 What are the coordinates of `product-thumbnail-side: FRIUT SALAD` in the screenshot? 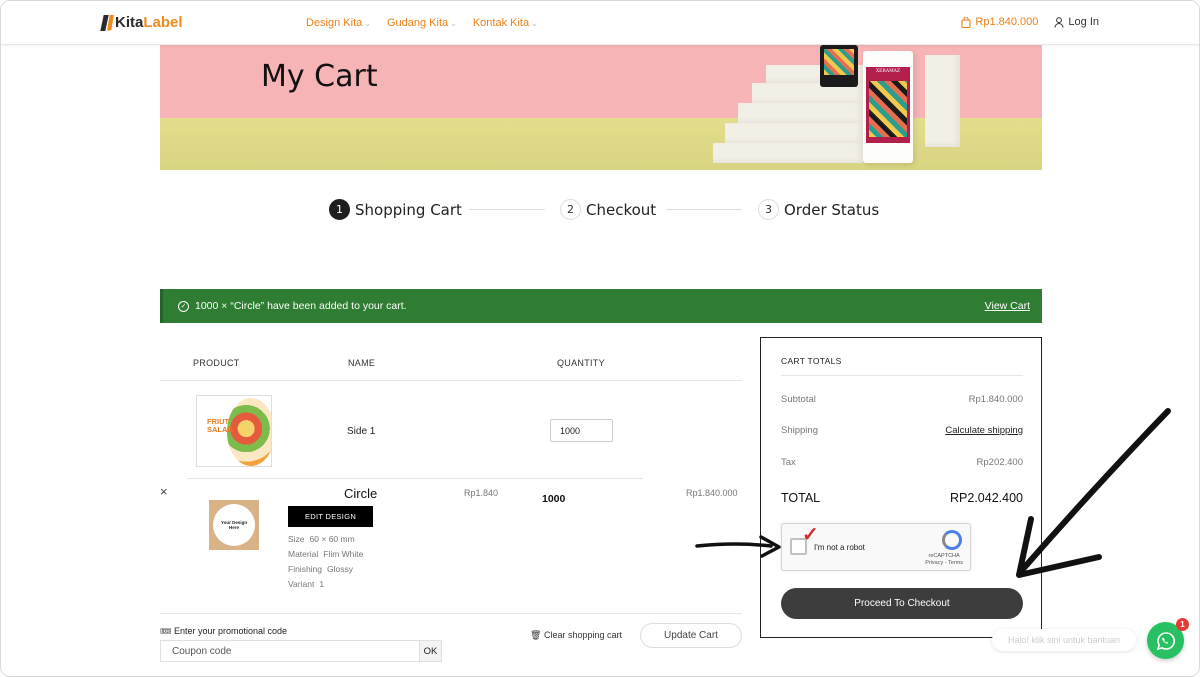 It's located at (234, 431).